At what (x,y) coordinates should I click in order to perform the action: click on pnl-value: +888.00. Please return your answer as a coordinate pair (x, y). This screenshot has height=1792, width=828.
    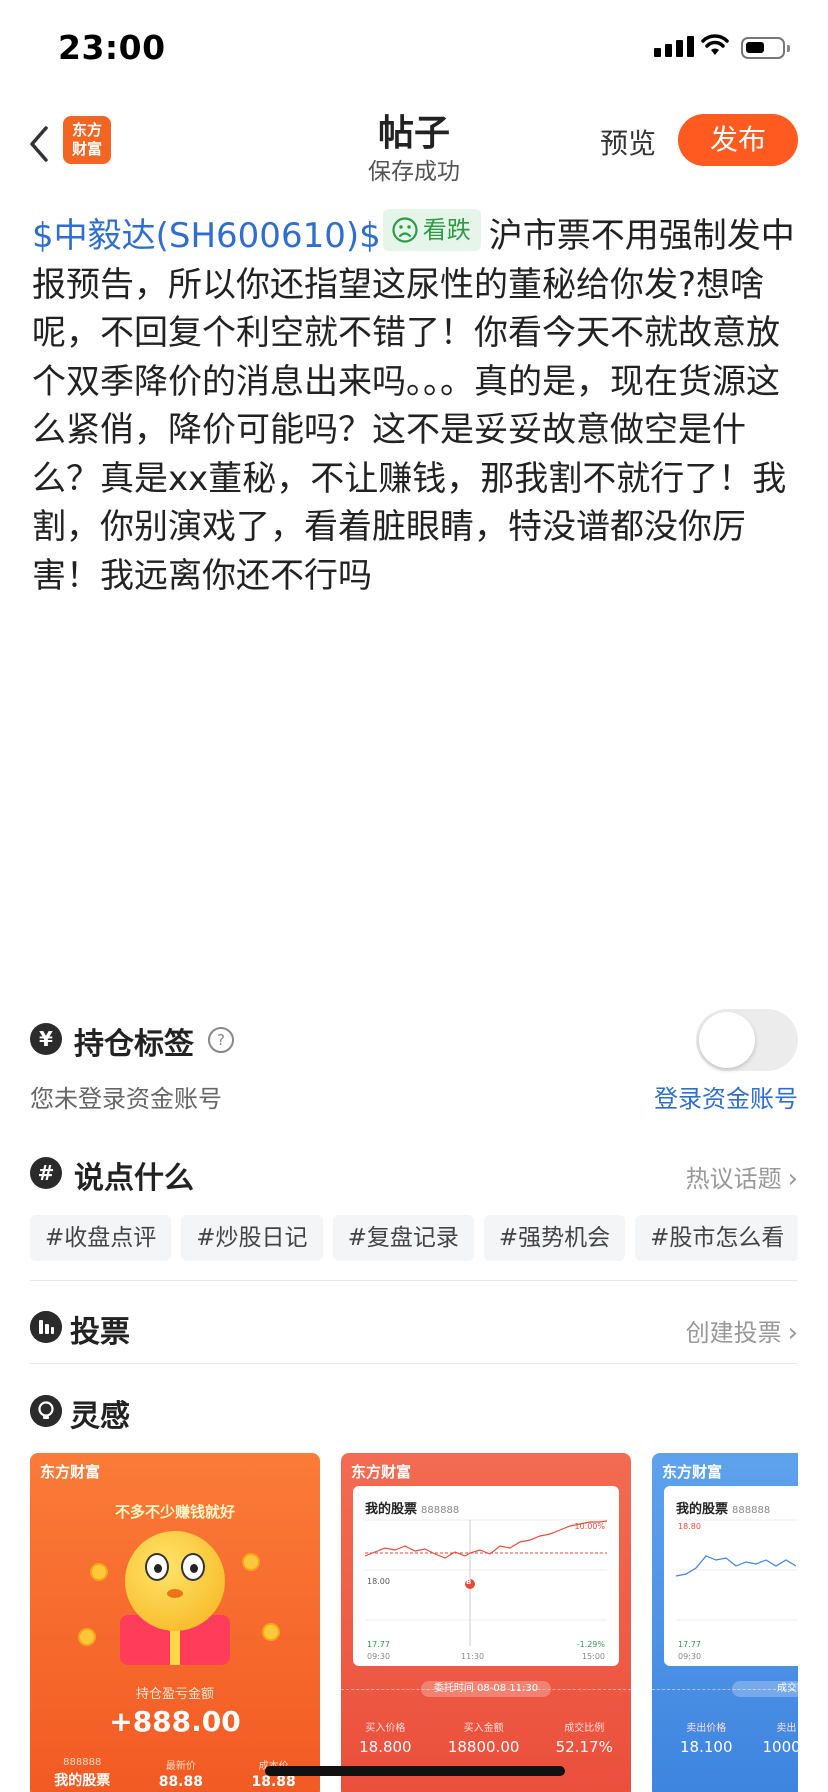
    Looking at the image, I should click on (175, 1721).